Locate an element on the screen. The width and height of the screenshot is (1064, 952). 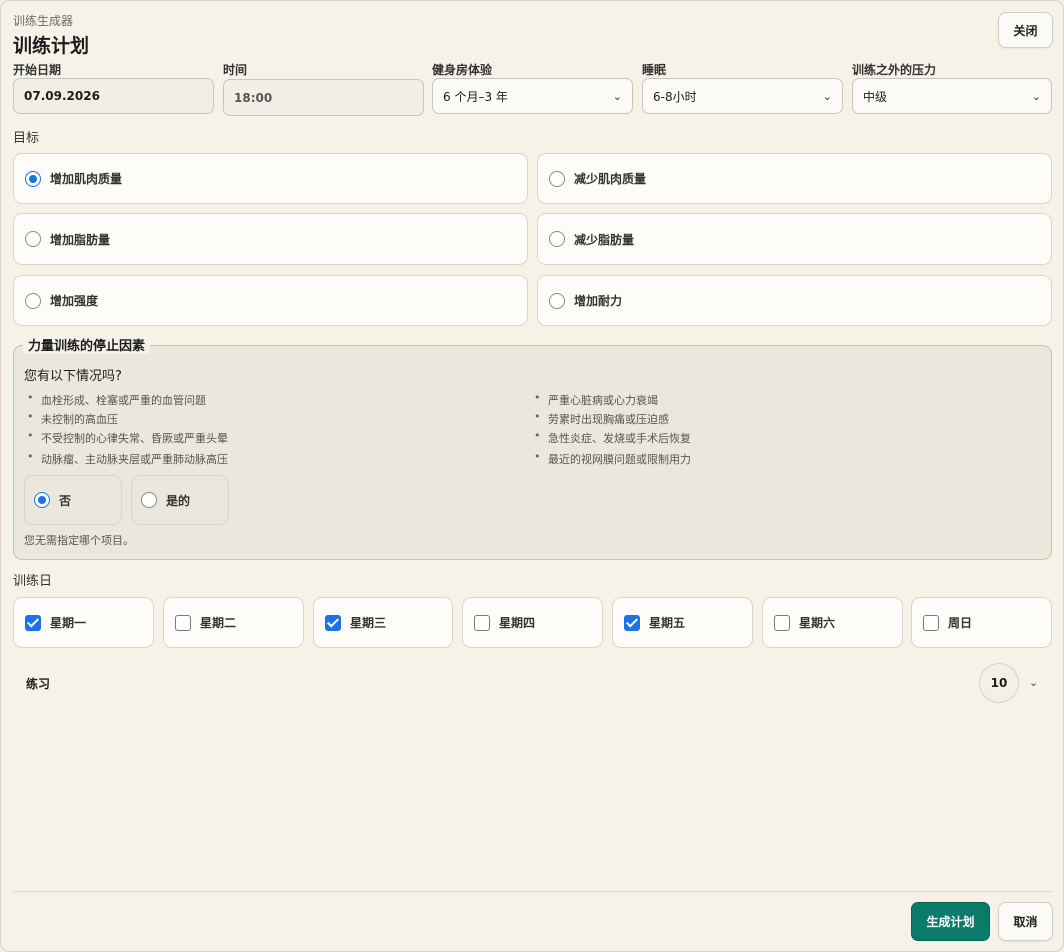
goals-label: 目标 is located at coordinates (26, 138).